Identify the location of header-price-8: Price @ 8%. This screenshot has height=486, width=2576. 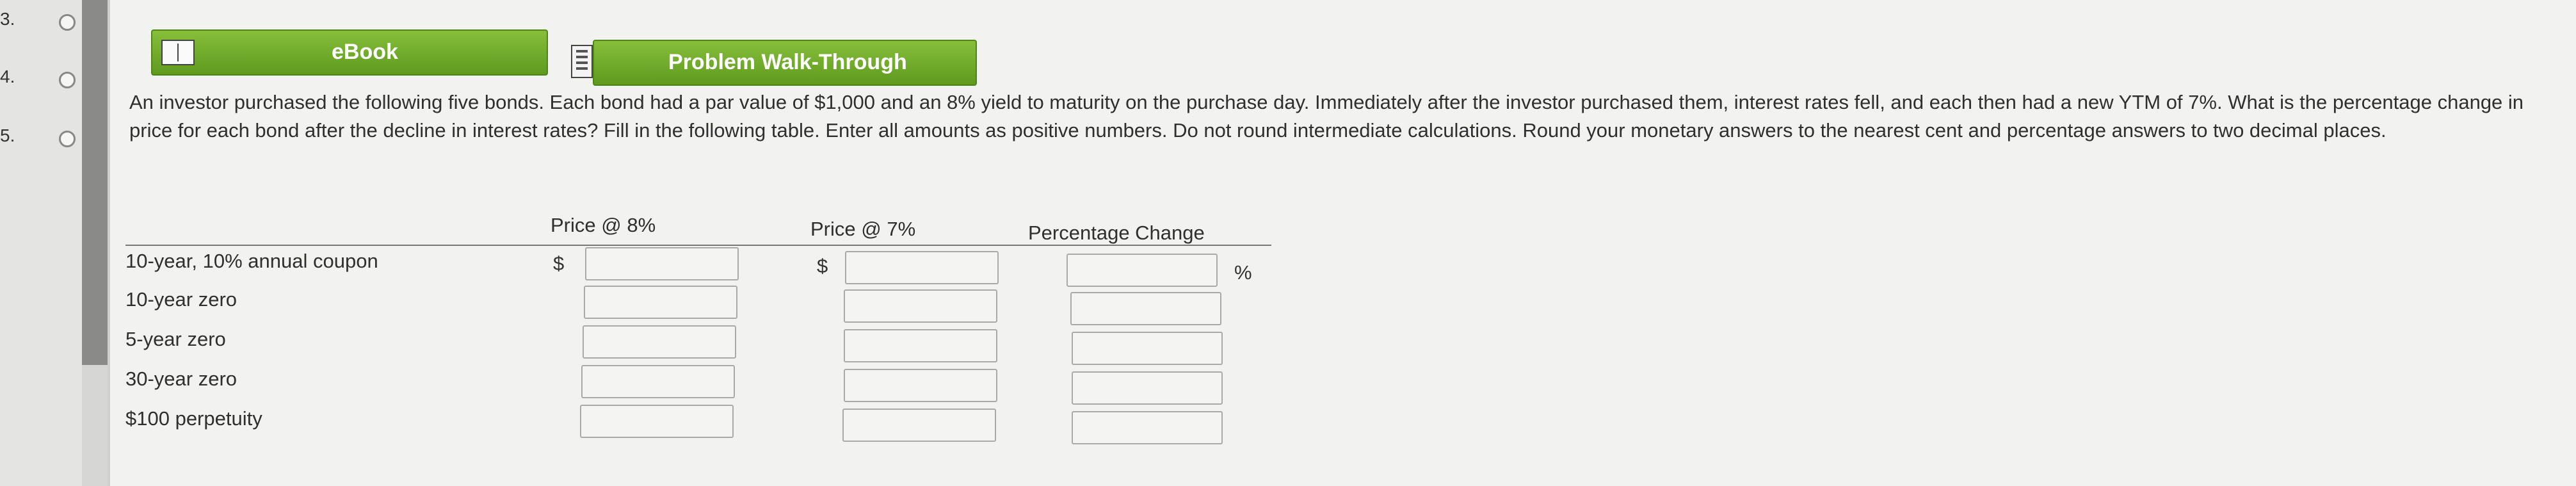
(603, 225).